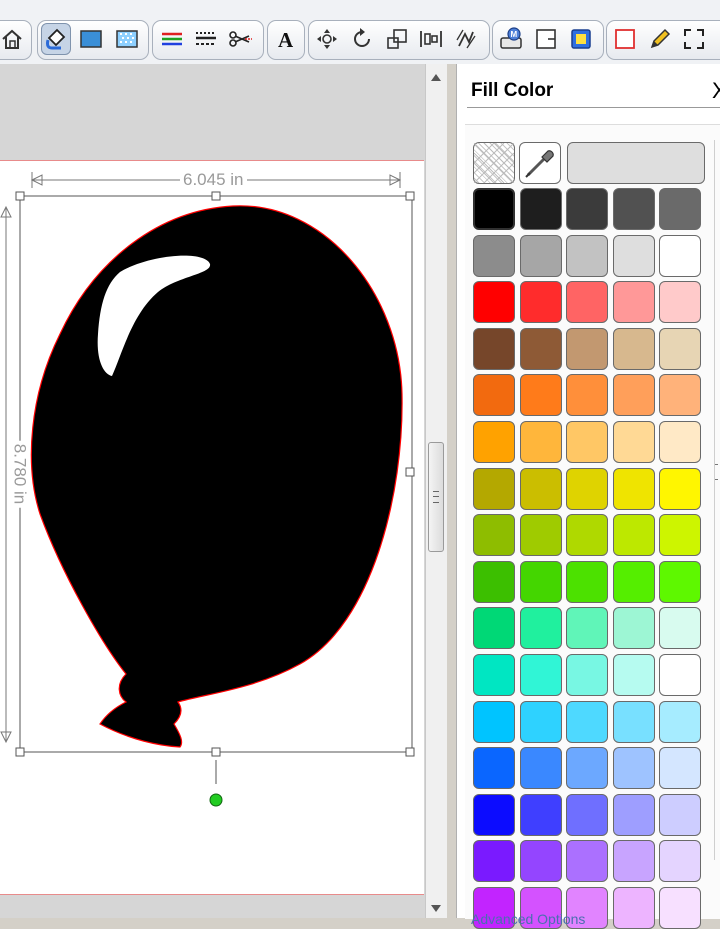  I want to click on line-style-button, so click(206, 39).